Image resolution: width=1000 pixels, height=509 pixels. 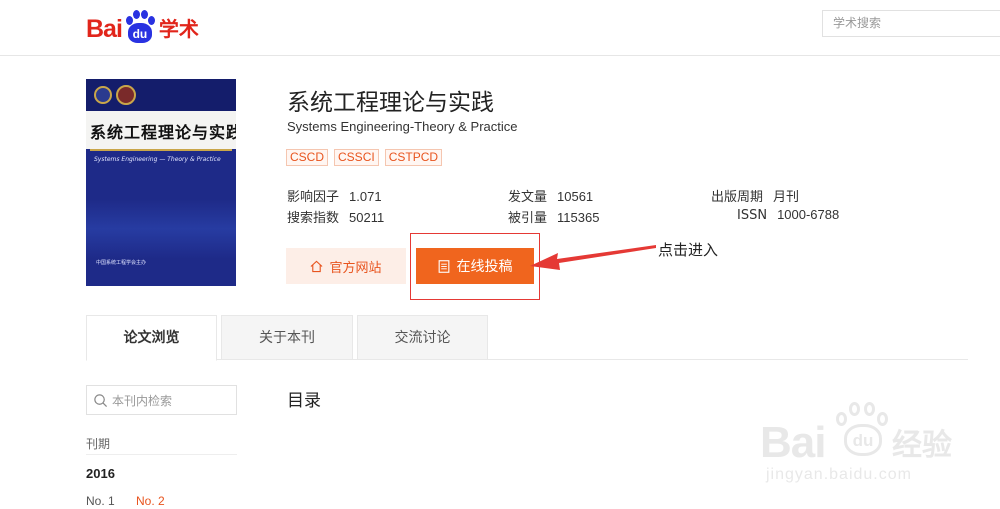 What do you see at coordinates (142, 400) in the screenshot?
I see `journal-search-placeholder: 本刊内检索` at bounding box center [142, 400].